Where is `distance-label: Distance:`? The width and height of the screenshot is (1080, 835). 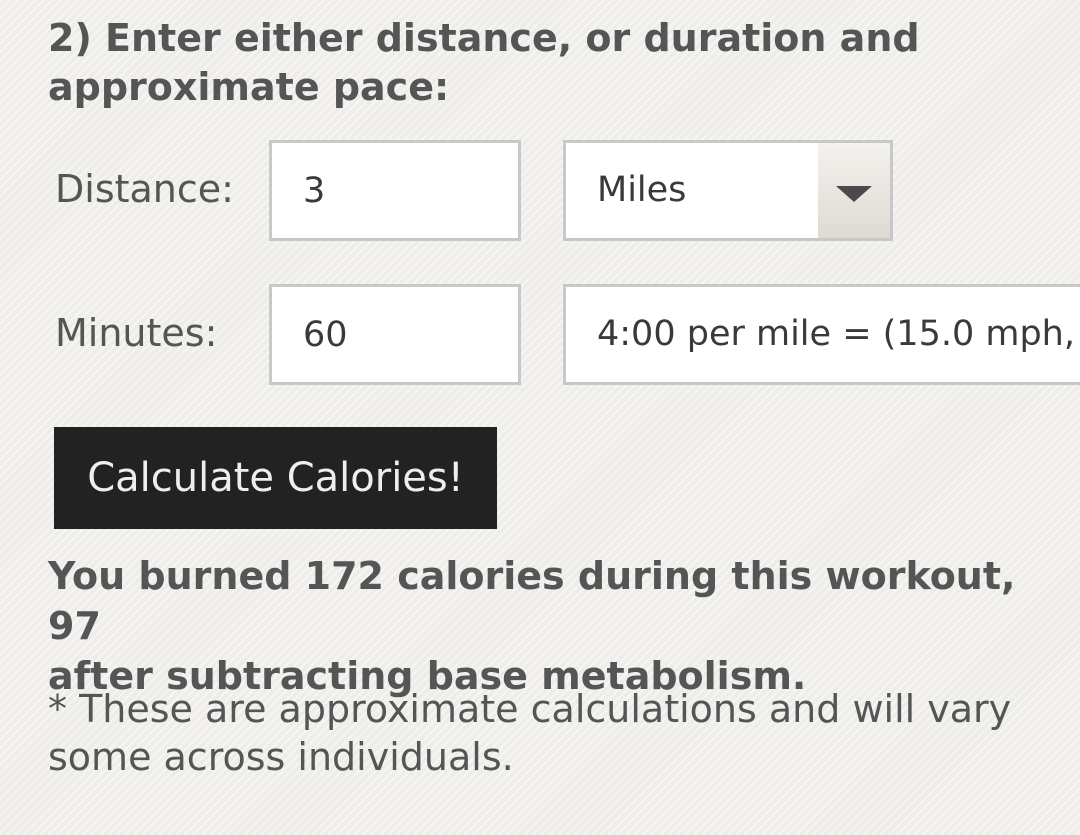
distance-label: Distance: is located at coordinates (144, 189).